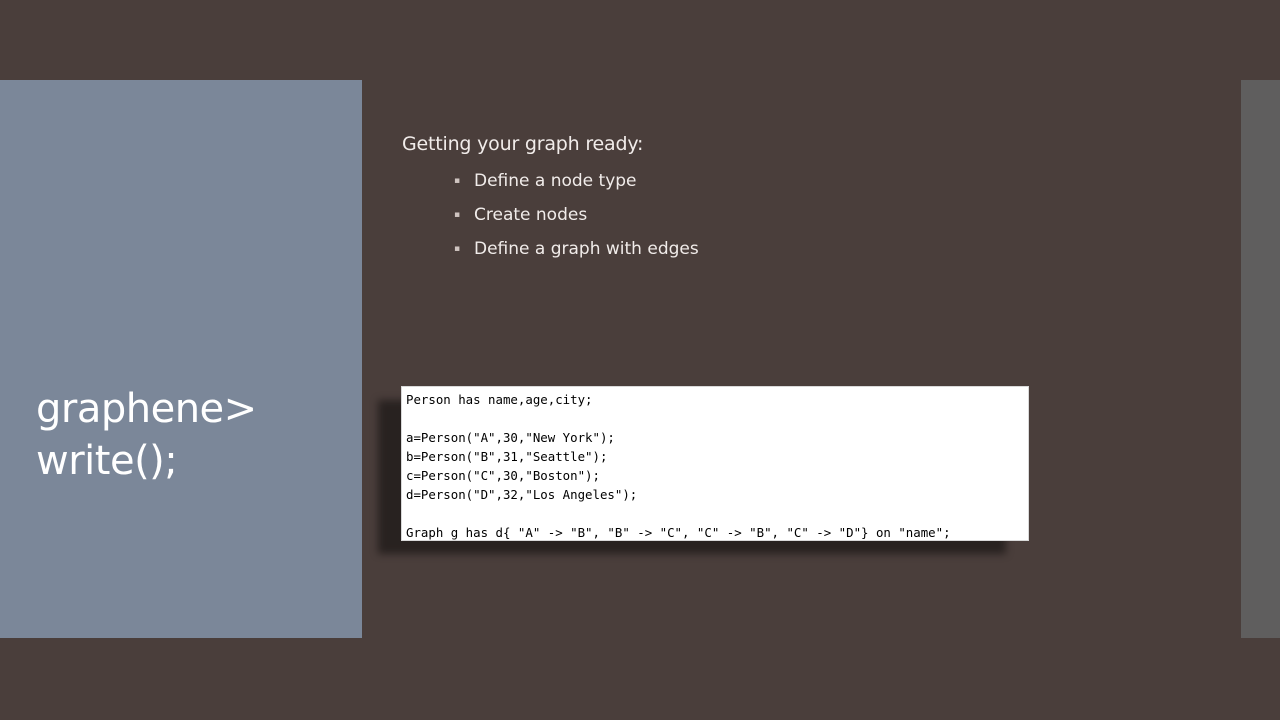 The image size is (1280, 720). What do you see at coordinates (555, 181) in the screenshot?
I see `bullet-text: Define a node type` at bounding box center [555, 181].